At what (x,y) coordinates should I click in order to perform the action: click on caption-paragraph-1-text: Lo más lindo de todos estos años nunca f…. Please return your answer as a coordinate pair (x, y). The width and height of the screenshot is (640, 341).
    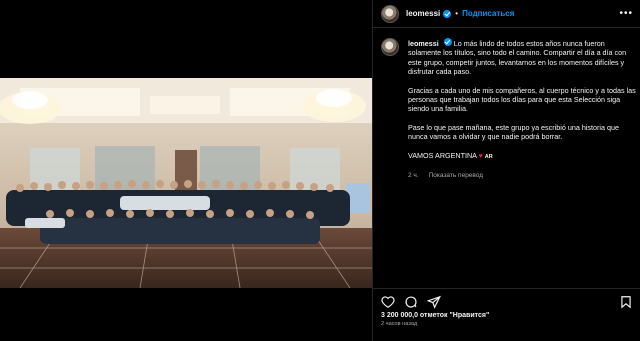
    Looking at the image, I should click on (517, 58).